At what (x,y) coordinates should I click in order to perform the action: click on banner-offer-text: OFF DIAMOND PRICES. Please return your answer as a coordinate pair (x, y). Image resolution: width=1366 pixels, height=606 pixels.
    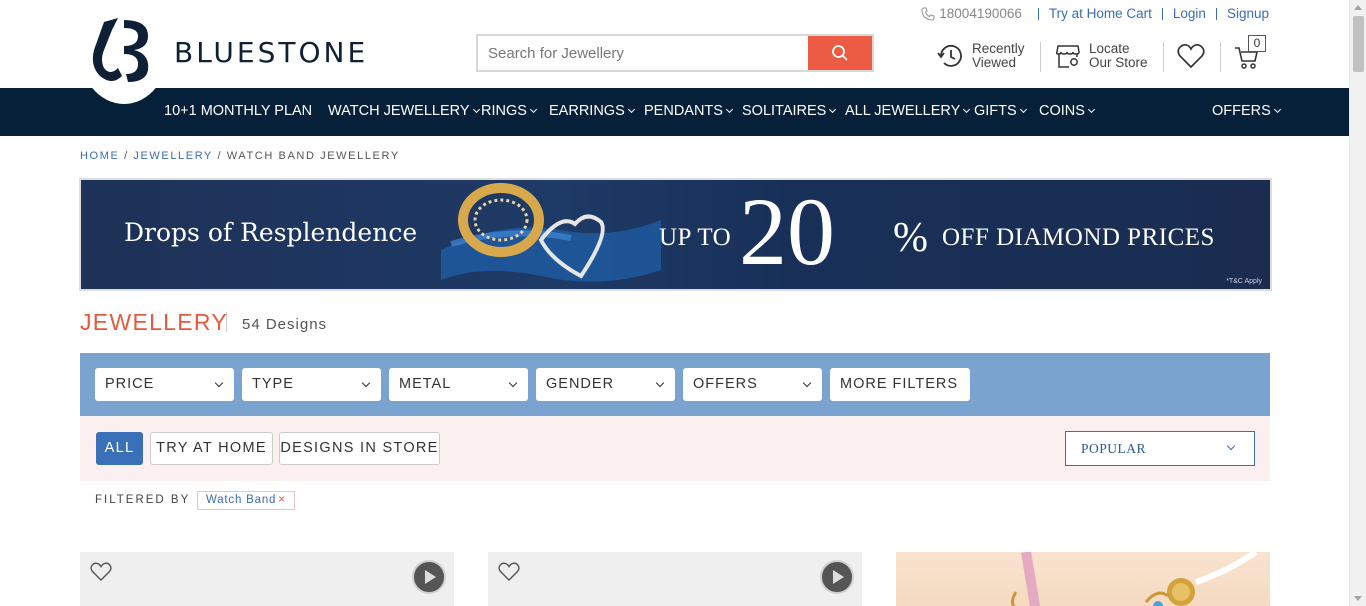
    Looking at the image, I should click on (1078, 237).